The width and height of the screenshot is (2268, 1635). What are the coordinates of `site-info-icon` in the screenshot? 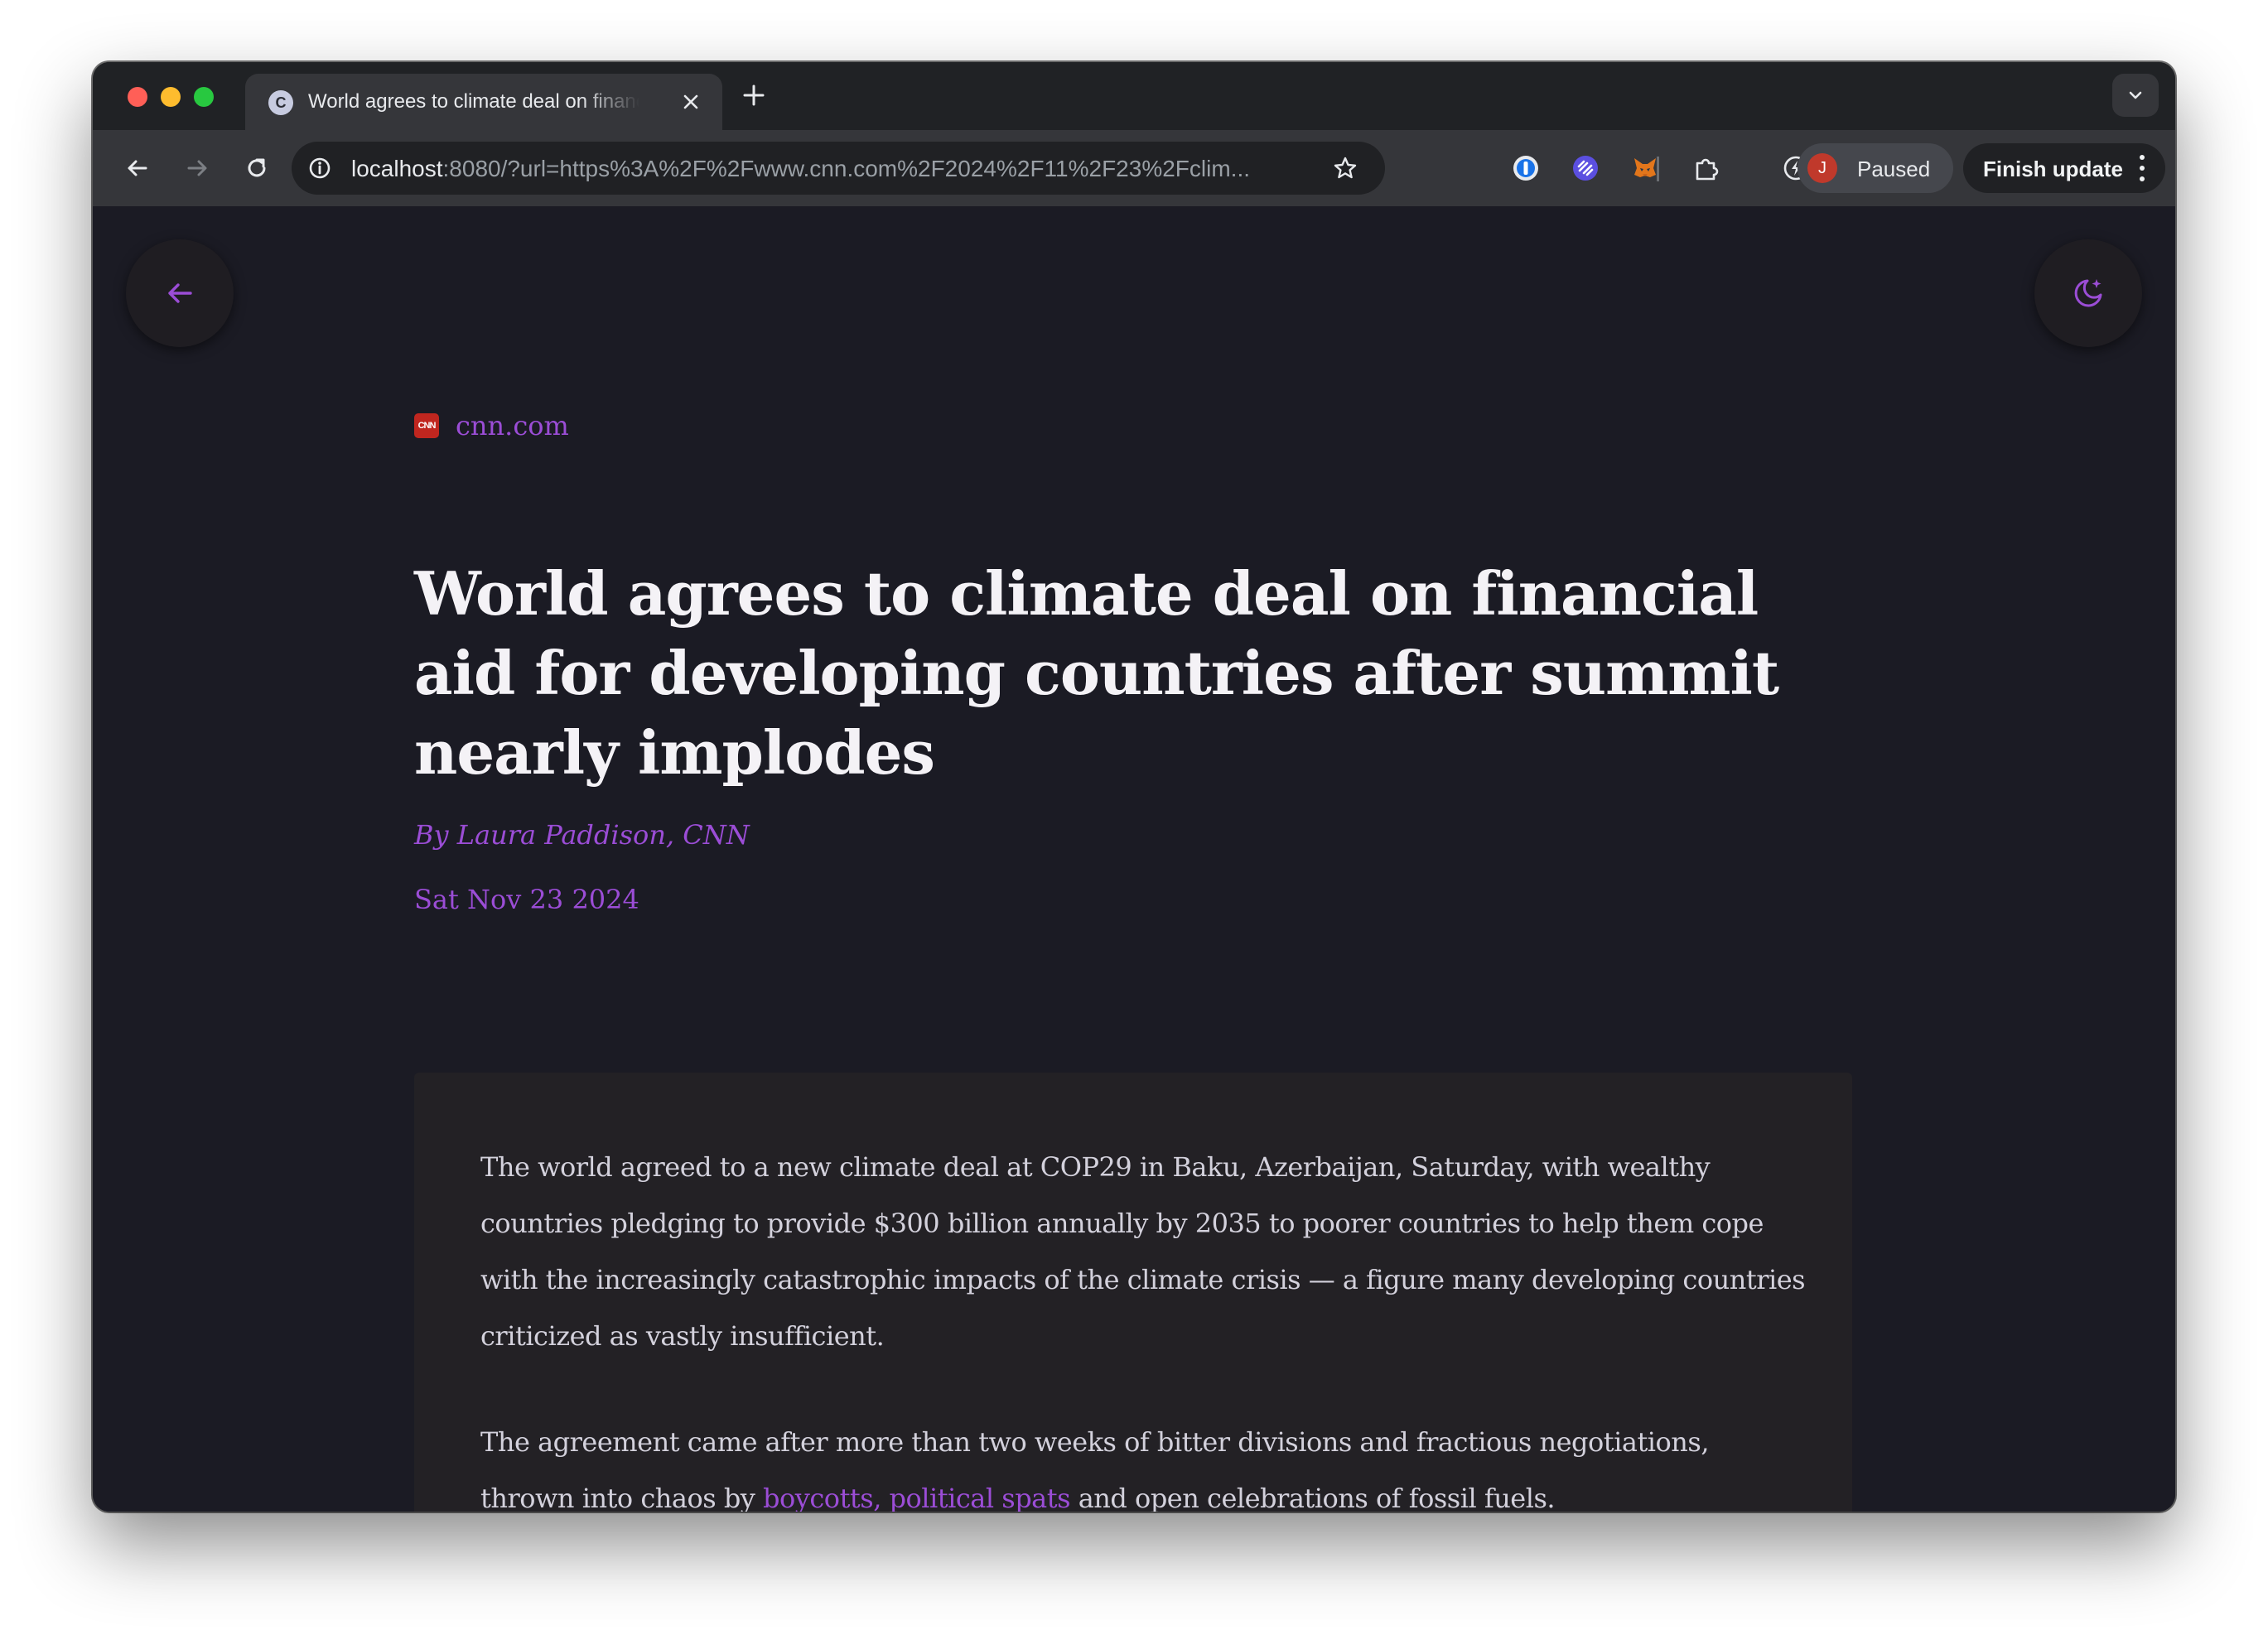 It's located at (319, 168).